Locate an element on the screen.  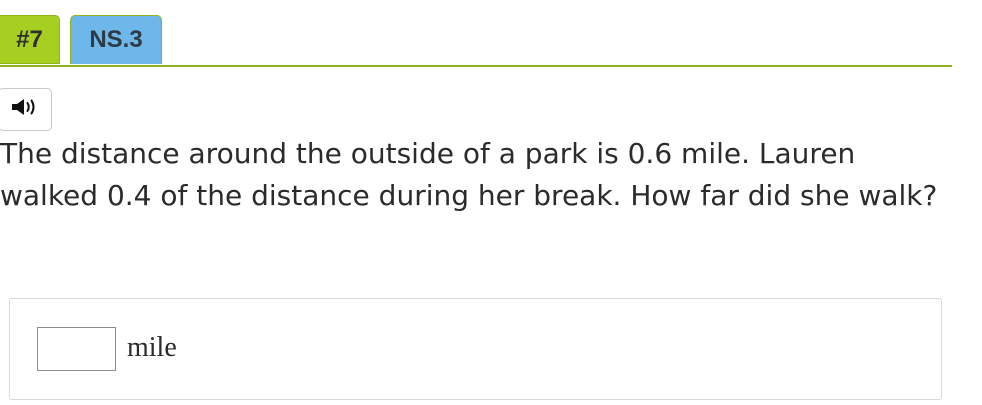
tab-question-number: #7 is located at coordinates (30, 39).